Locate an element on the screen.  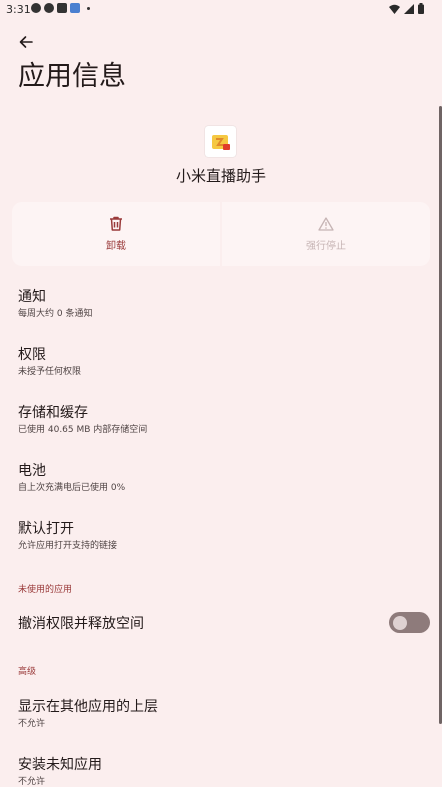
settings-item-subtitle: 自上次充满电后已使用 0% is located at coordinates (72, 488).